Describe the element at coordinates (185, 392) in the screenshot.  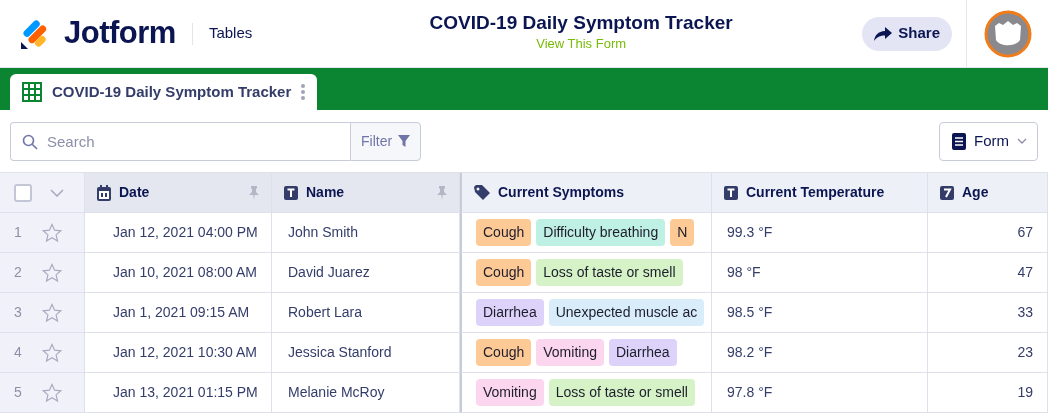
I see `date-cell-text: Jan 13, 2021 01:15 PM` at that location.